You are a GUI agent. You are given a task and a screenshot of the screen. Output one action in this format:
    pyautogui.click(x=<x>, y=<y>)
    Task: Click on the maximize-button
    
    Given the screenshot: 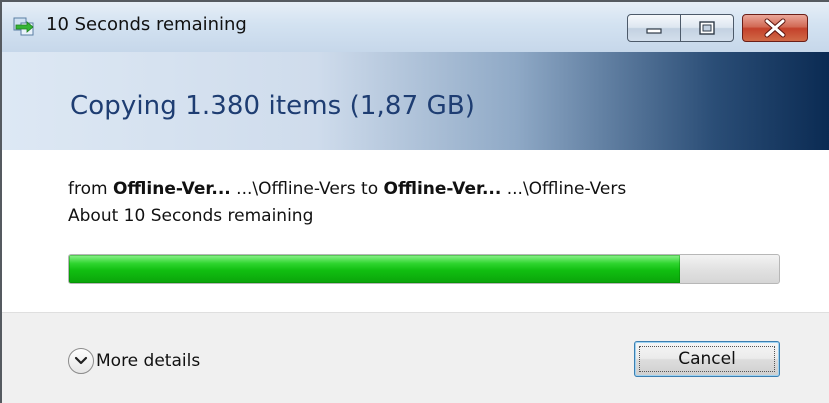 What is the action you would take?
    pyautogui.click(x=707, y=28)
    